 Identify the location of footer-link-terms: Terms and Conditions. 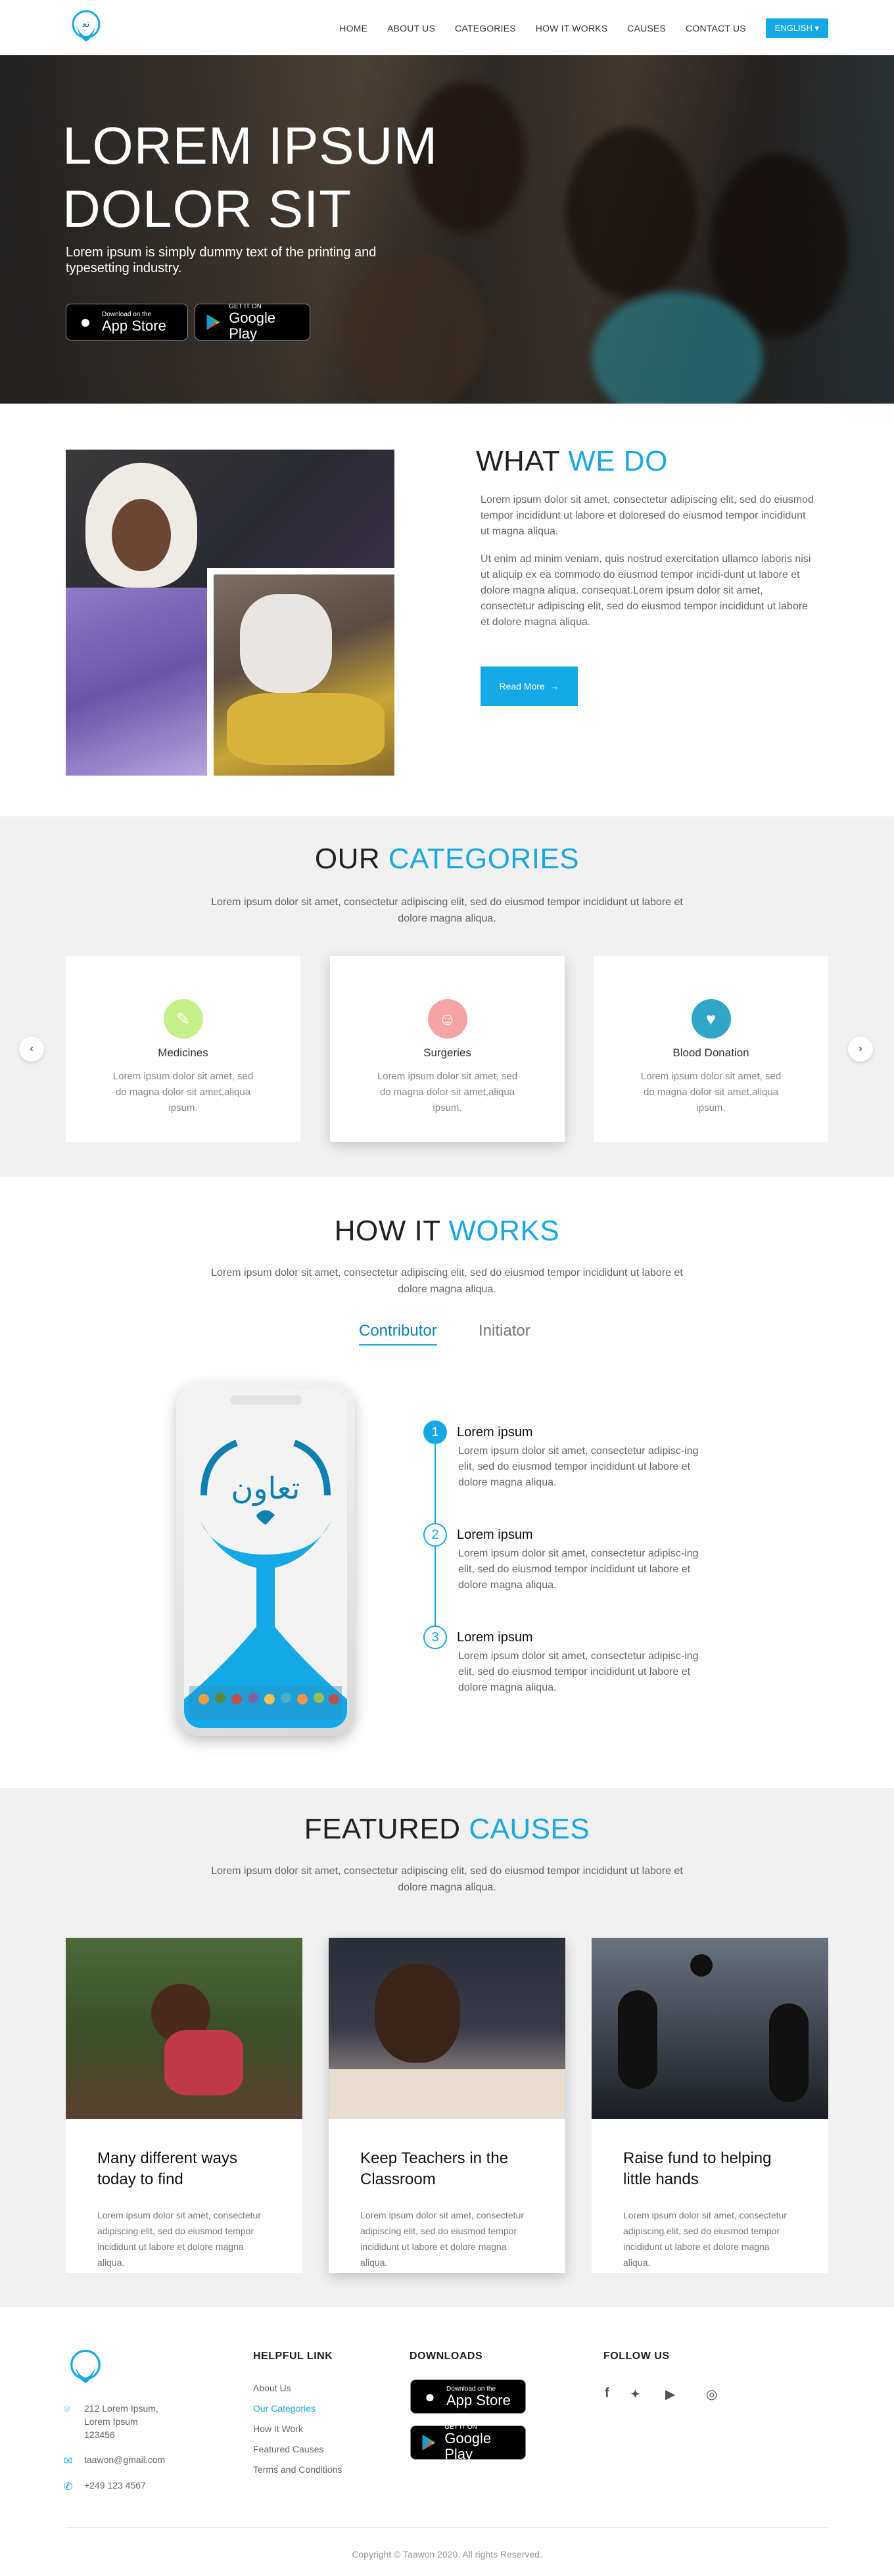
(297, 2469).